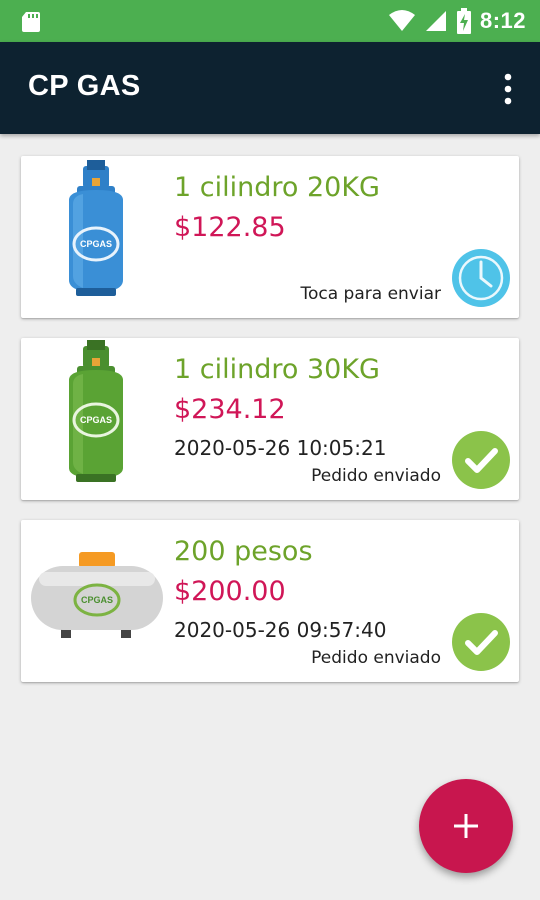 The image size is (540, 900). Describe the element at coordinates (243, 551) in the screenshot. I see `product-name: 200 pesos` at that location.